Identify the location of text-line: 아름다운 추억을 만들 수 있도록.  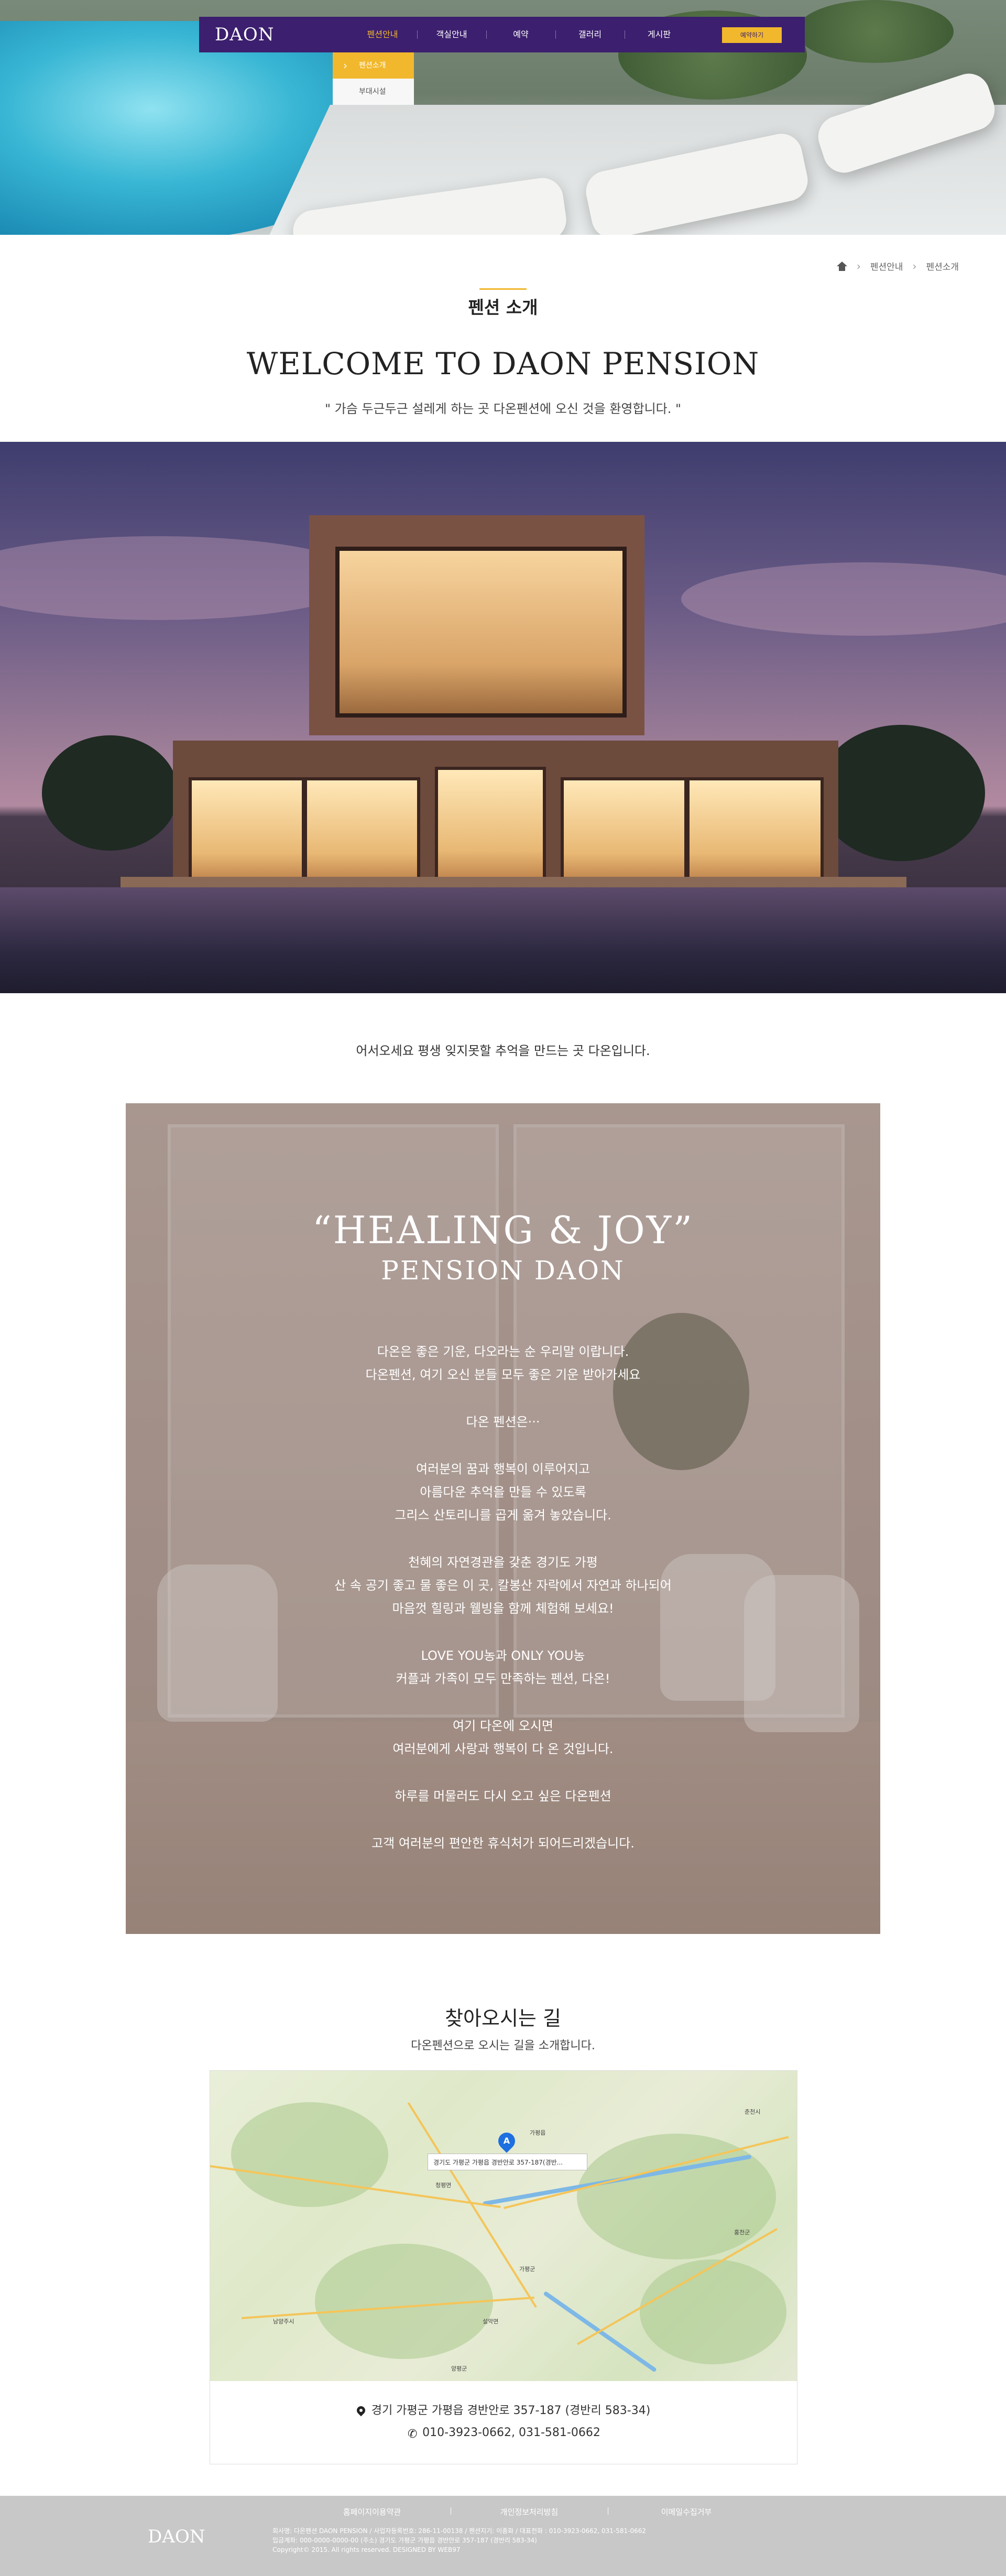
(503, 1492).